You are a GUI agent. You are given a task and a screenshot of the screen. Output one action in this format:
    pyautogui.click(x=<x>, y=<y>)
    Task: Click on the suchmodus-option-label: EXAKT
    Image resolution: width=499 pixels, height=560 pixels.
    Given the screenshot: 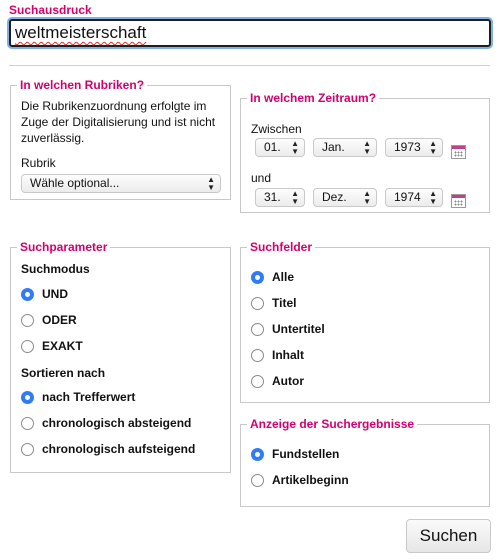 What is the action you would take?
    pyautogui.click(x=62, y=346)
    